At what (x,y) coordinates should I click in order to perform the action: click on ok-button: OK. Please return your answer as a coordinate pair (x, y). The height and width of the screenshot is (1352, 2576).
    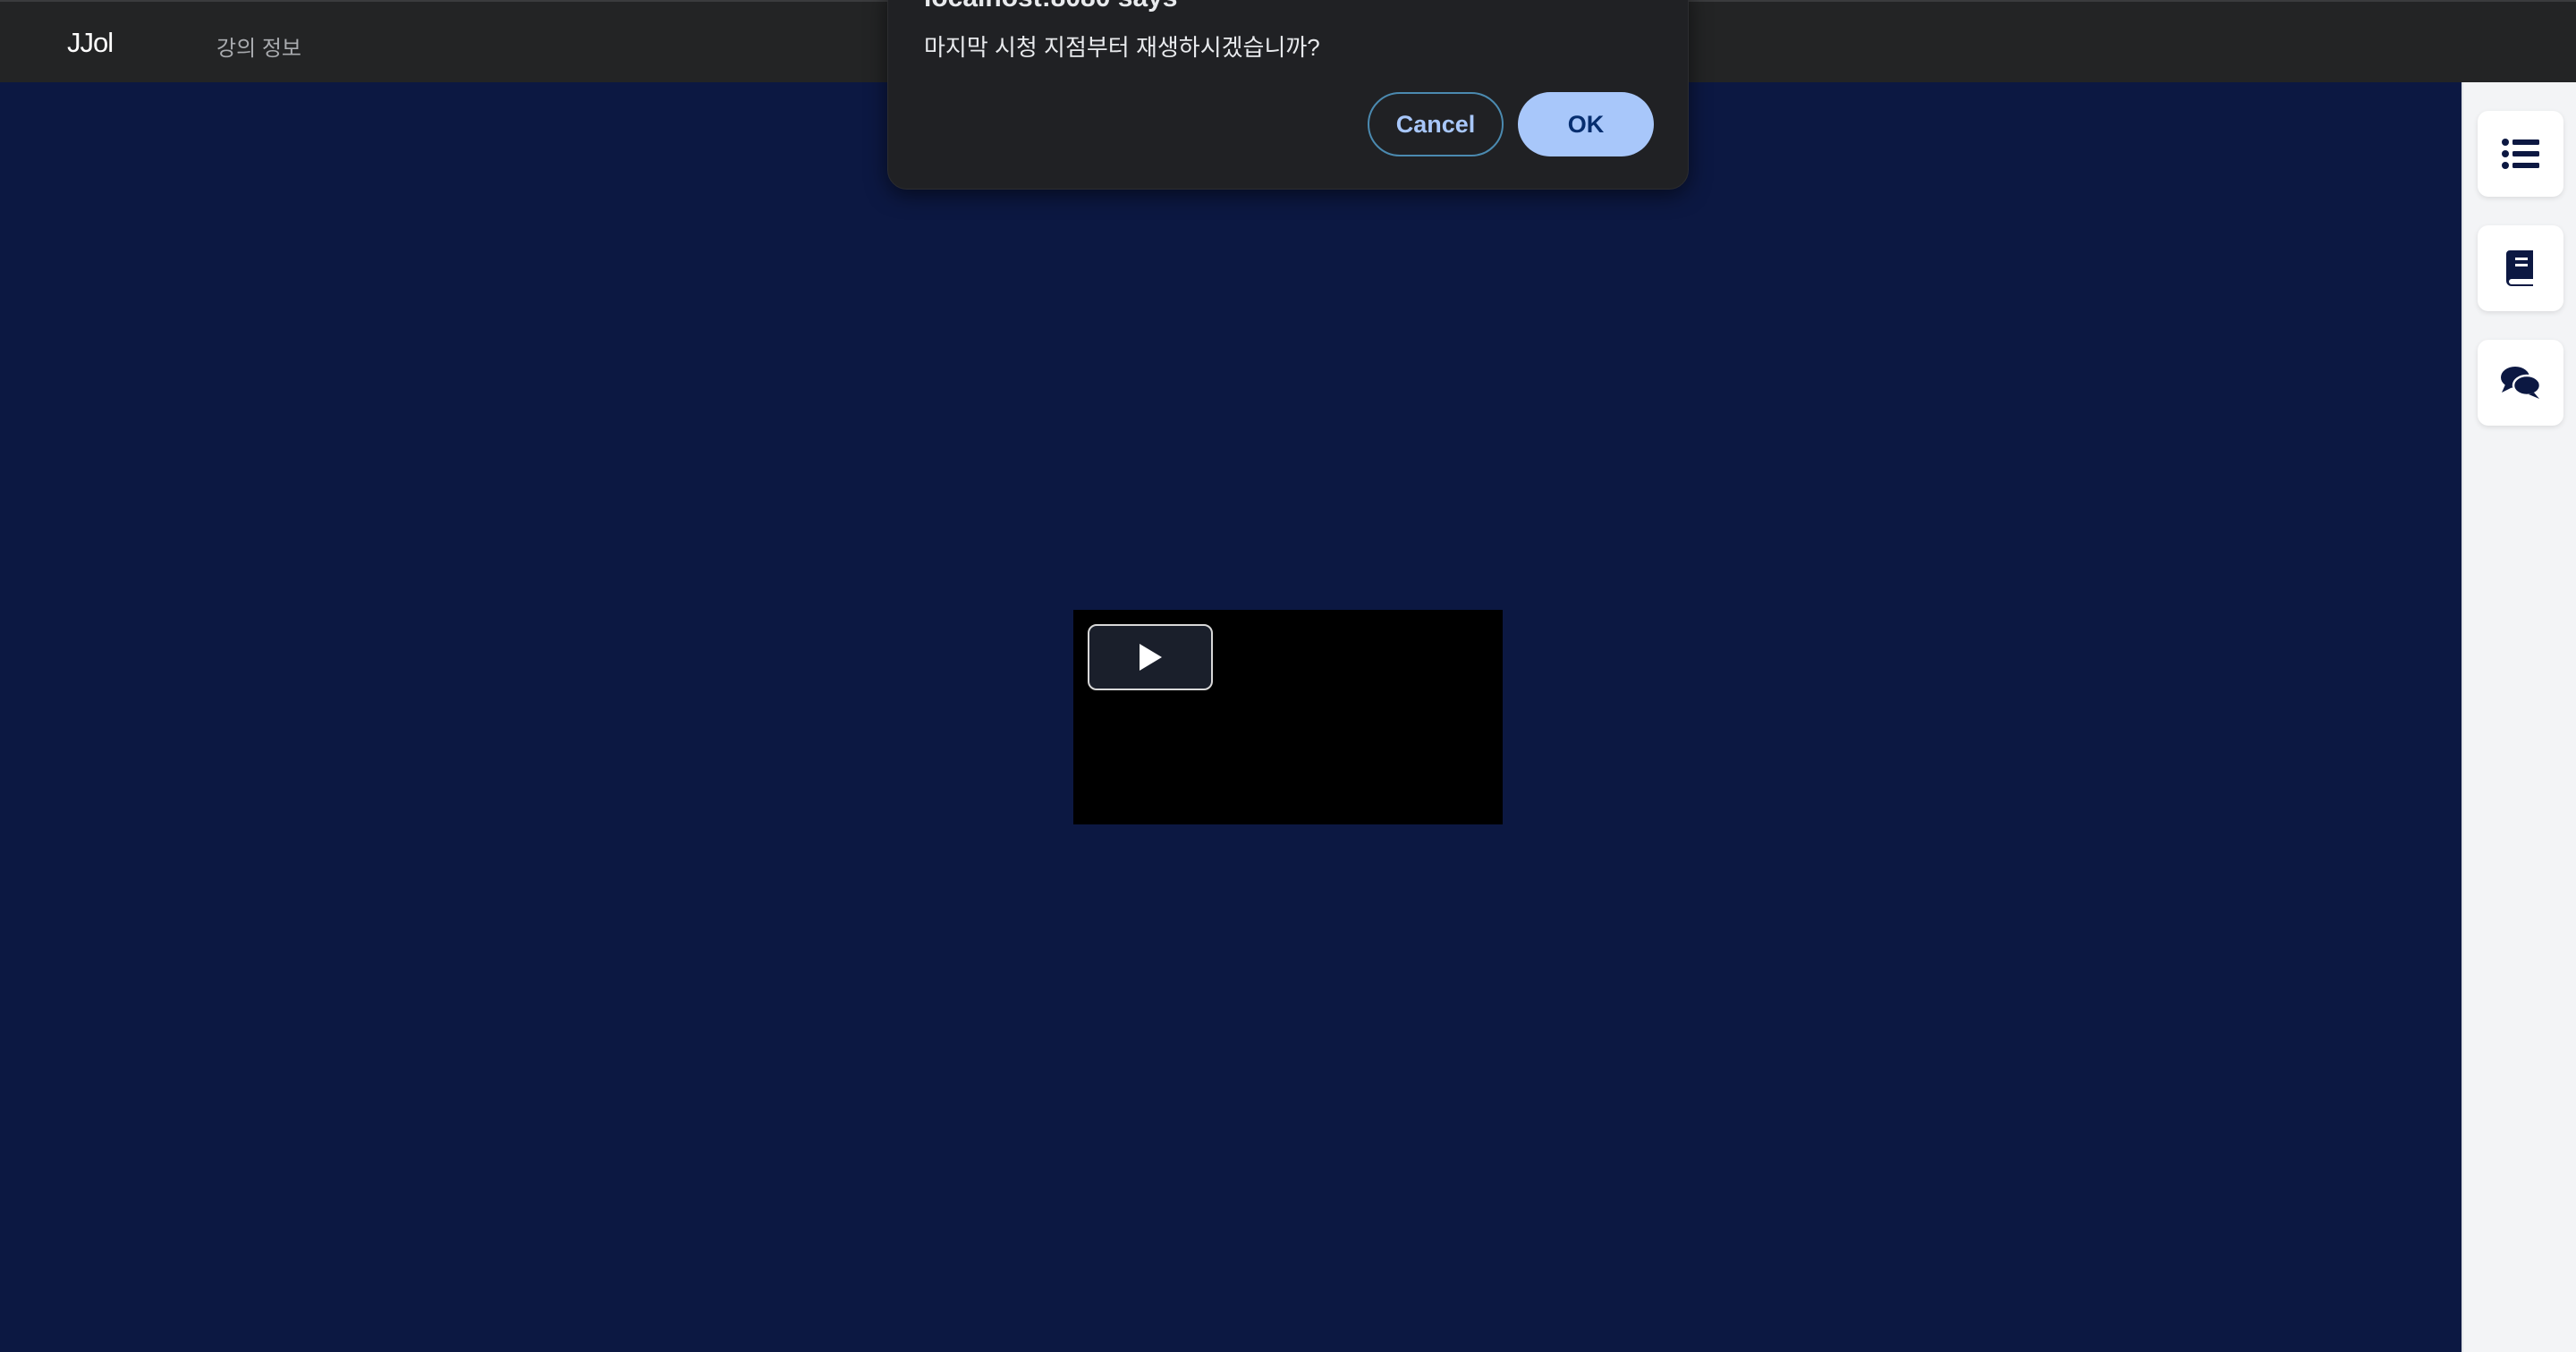
    Looking at the image, I should click on (1586, 124).